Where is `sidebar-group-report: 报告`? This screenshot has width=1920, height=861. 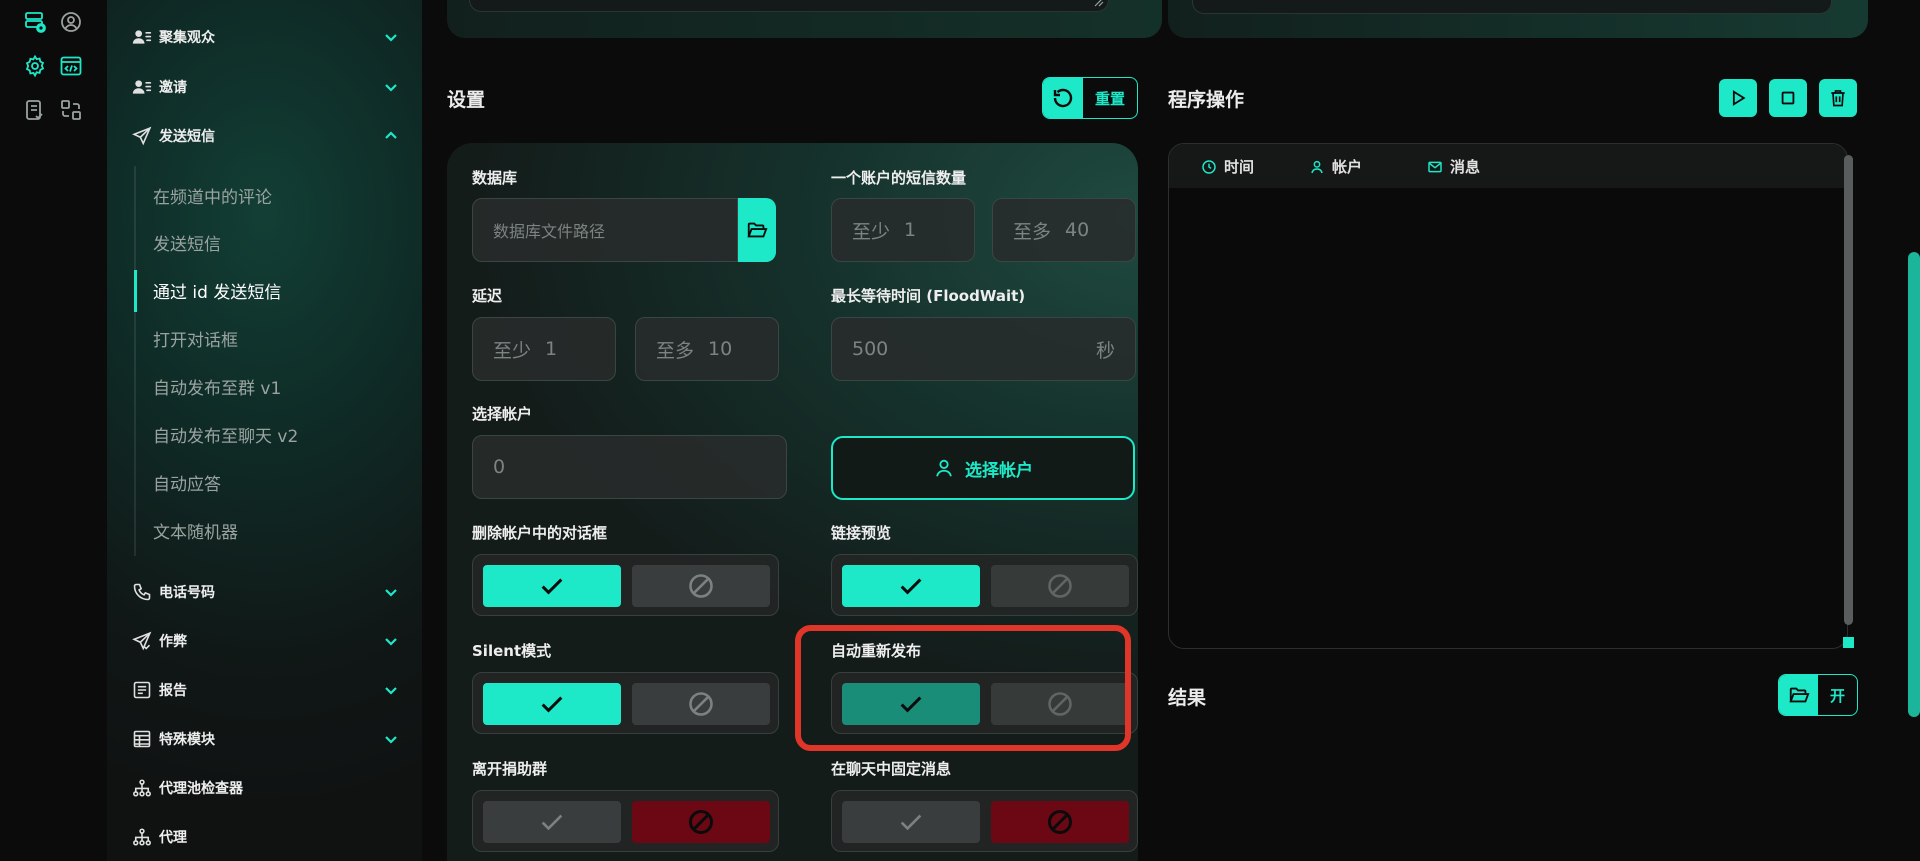
sidebar-group-report: 报告 is located at coordinates (264, 690).